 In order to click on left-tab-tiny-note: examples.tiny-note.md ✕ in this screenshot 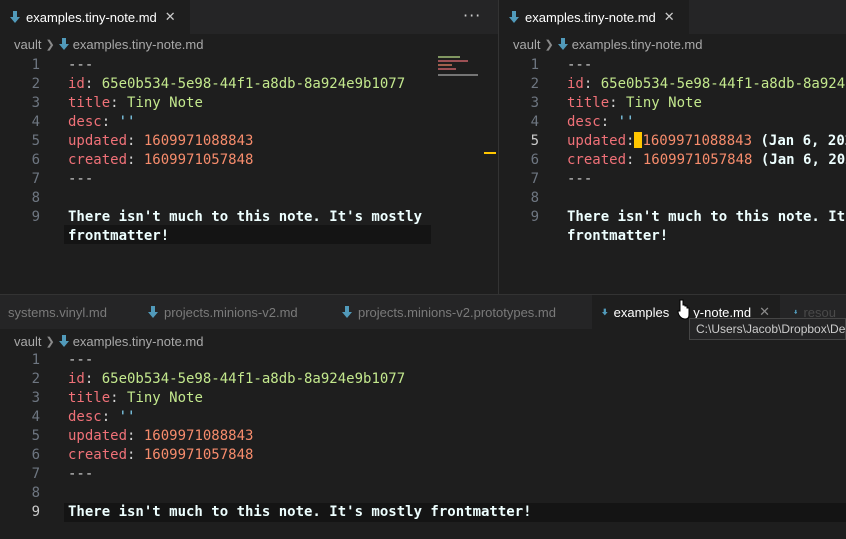, I will do `click(95, 17)`.